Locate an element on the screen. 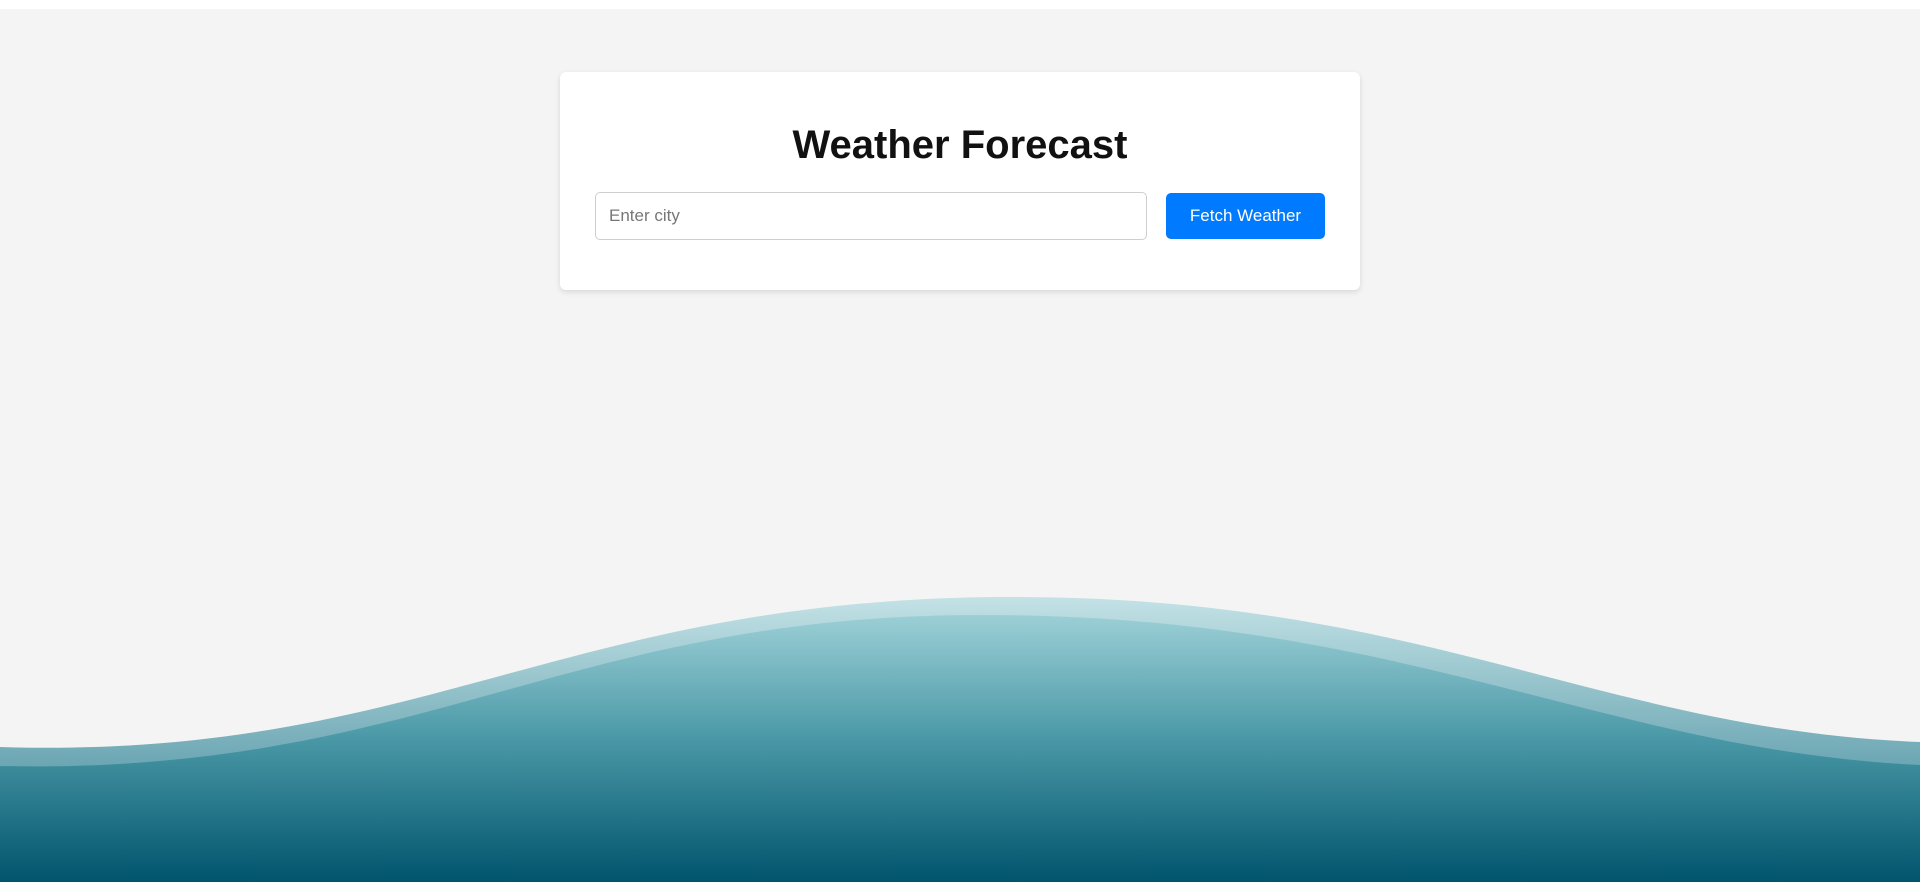 The width and height of the screenshot is (1920, 882). fetch-weather-button: Fetch Weather is located at coordinates (1245, 216).